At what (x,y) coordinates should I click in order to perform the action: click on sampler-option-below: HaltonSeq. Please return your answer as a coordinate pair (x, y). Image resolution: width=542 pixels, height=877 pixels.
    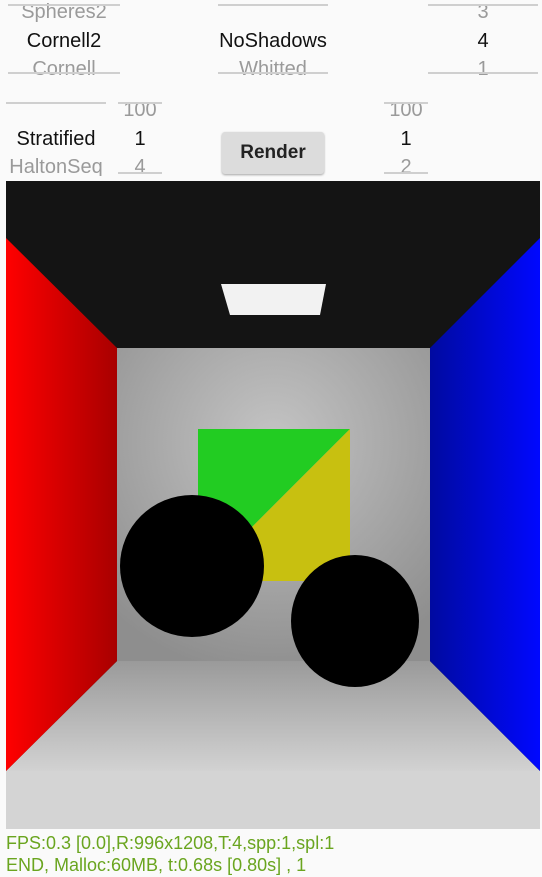
    Looking at the image, I should click on (56, 164).